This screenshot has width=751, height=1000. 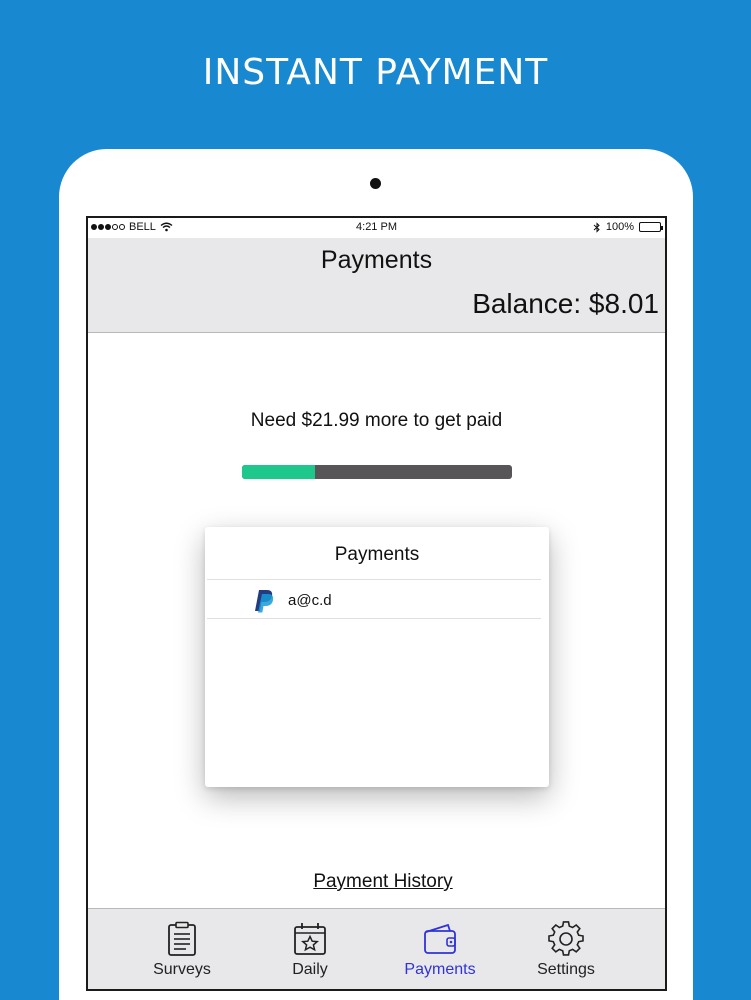 What do you see at coordinates (377, 472) in the screenshot?
I see `payout-progress-bar` at bounding box center [377, 472].